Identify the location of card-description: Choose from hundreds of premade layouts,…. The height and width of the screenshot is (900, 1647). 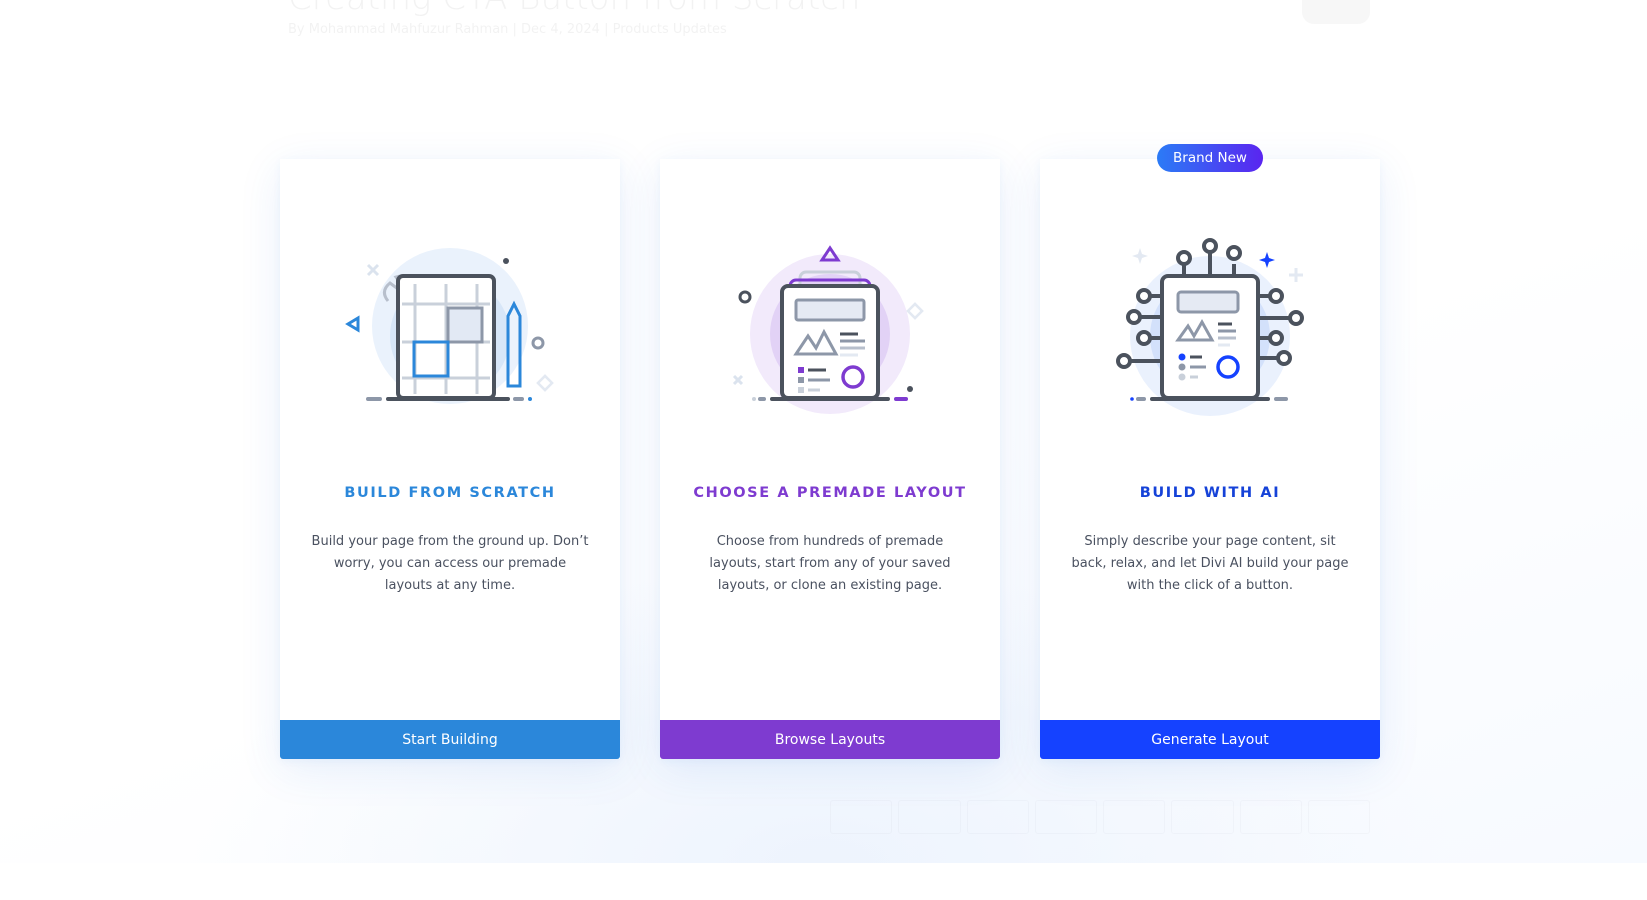
(830, 563).